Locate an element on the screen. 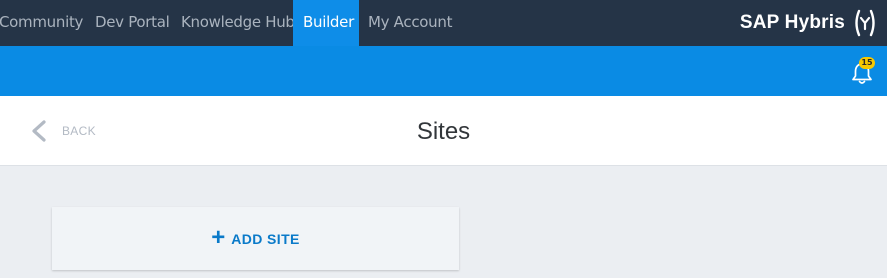 This screenshot has width=887, height=278. notifications-button: 15 is located at coordinates (863, 71).